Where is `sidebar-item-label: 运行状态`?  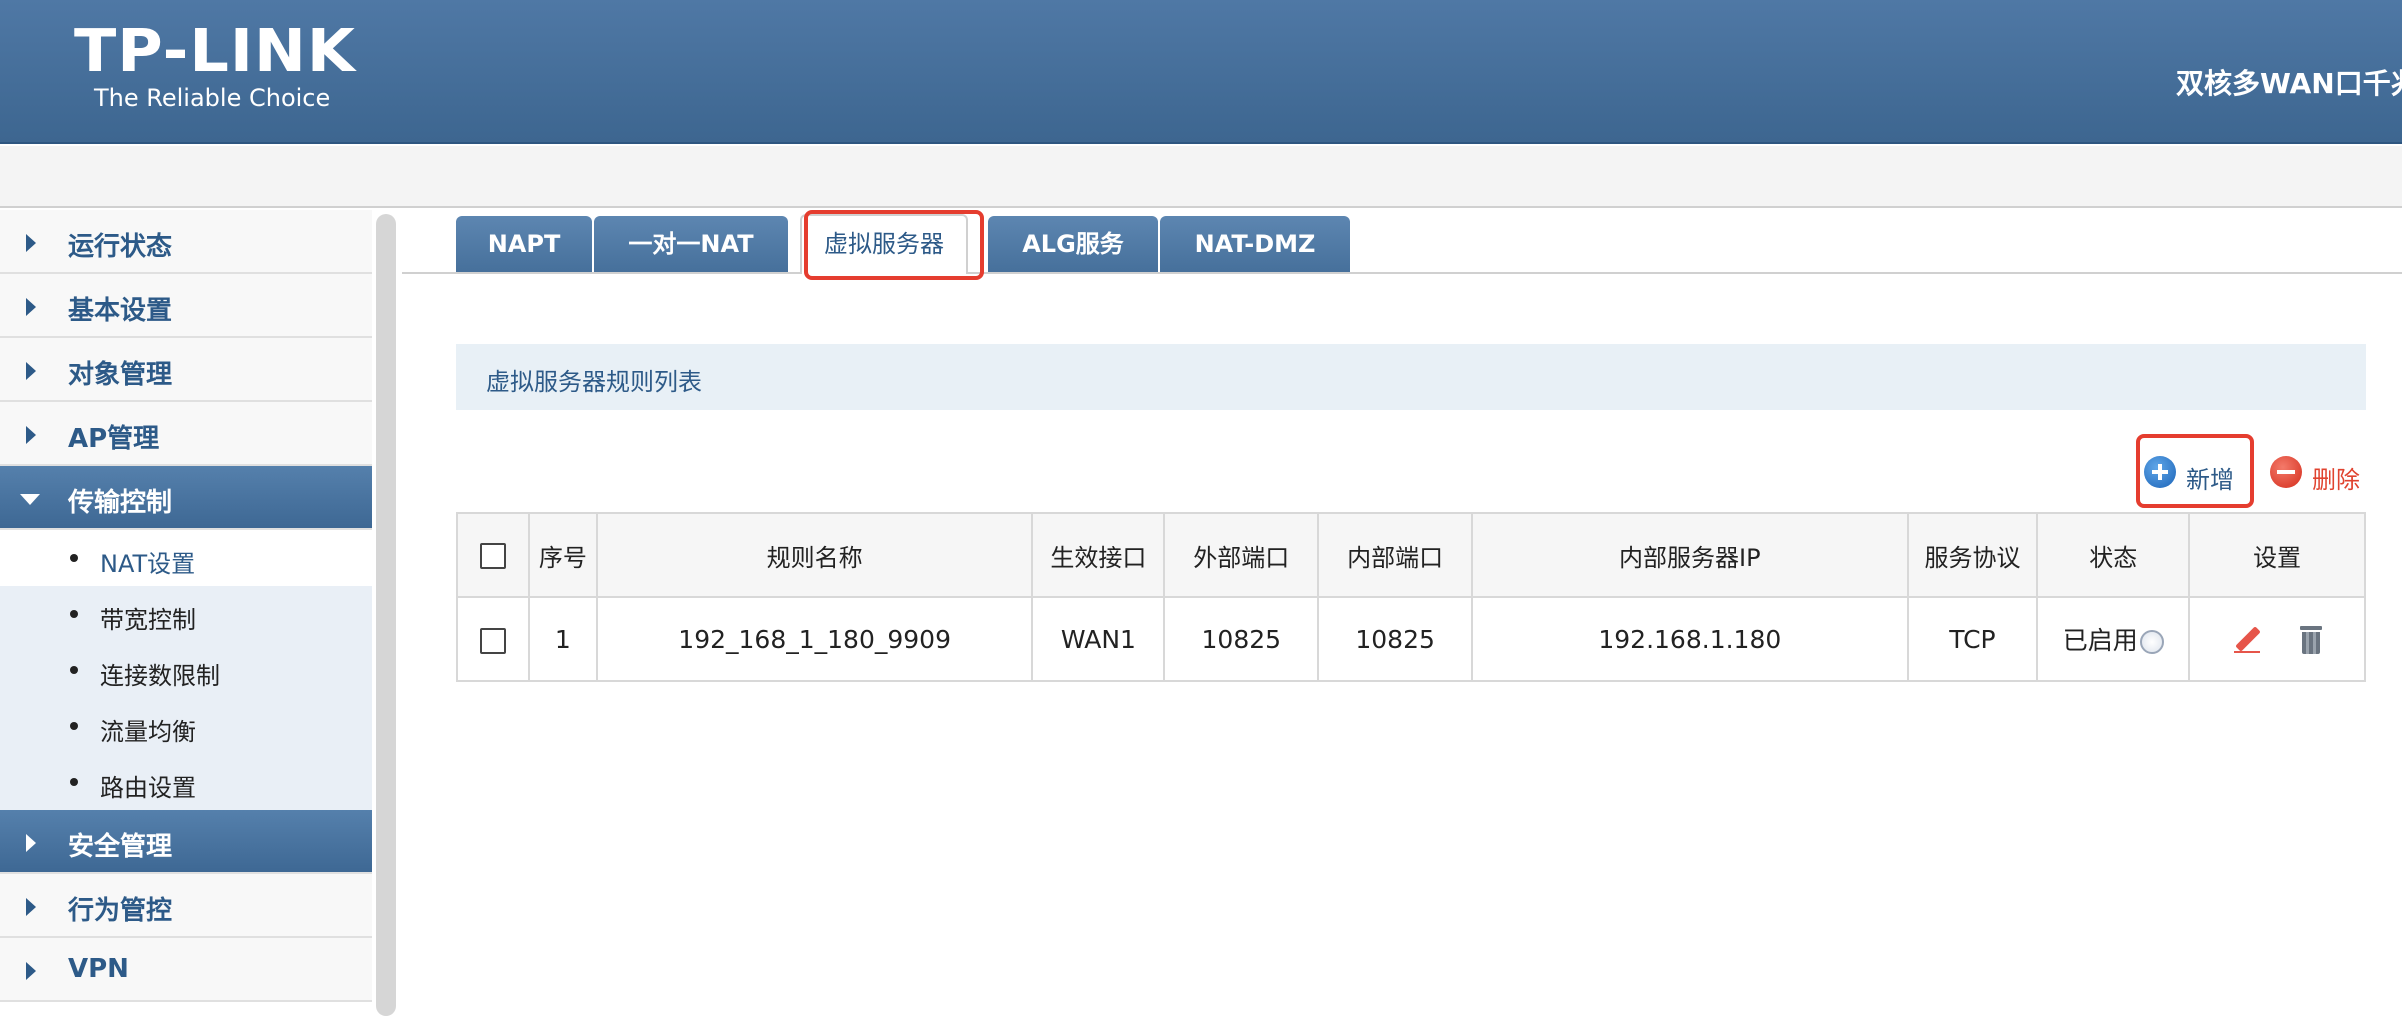
sidebar-item-label: 运行状态 is located at coordinates (120, 247).